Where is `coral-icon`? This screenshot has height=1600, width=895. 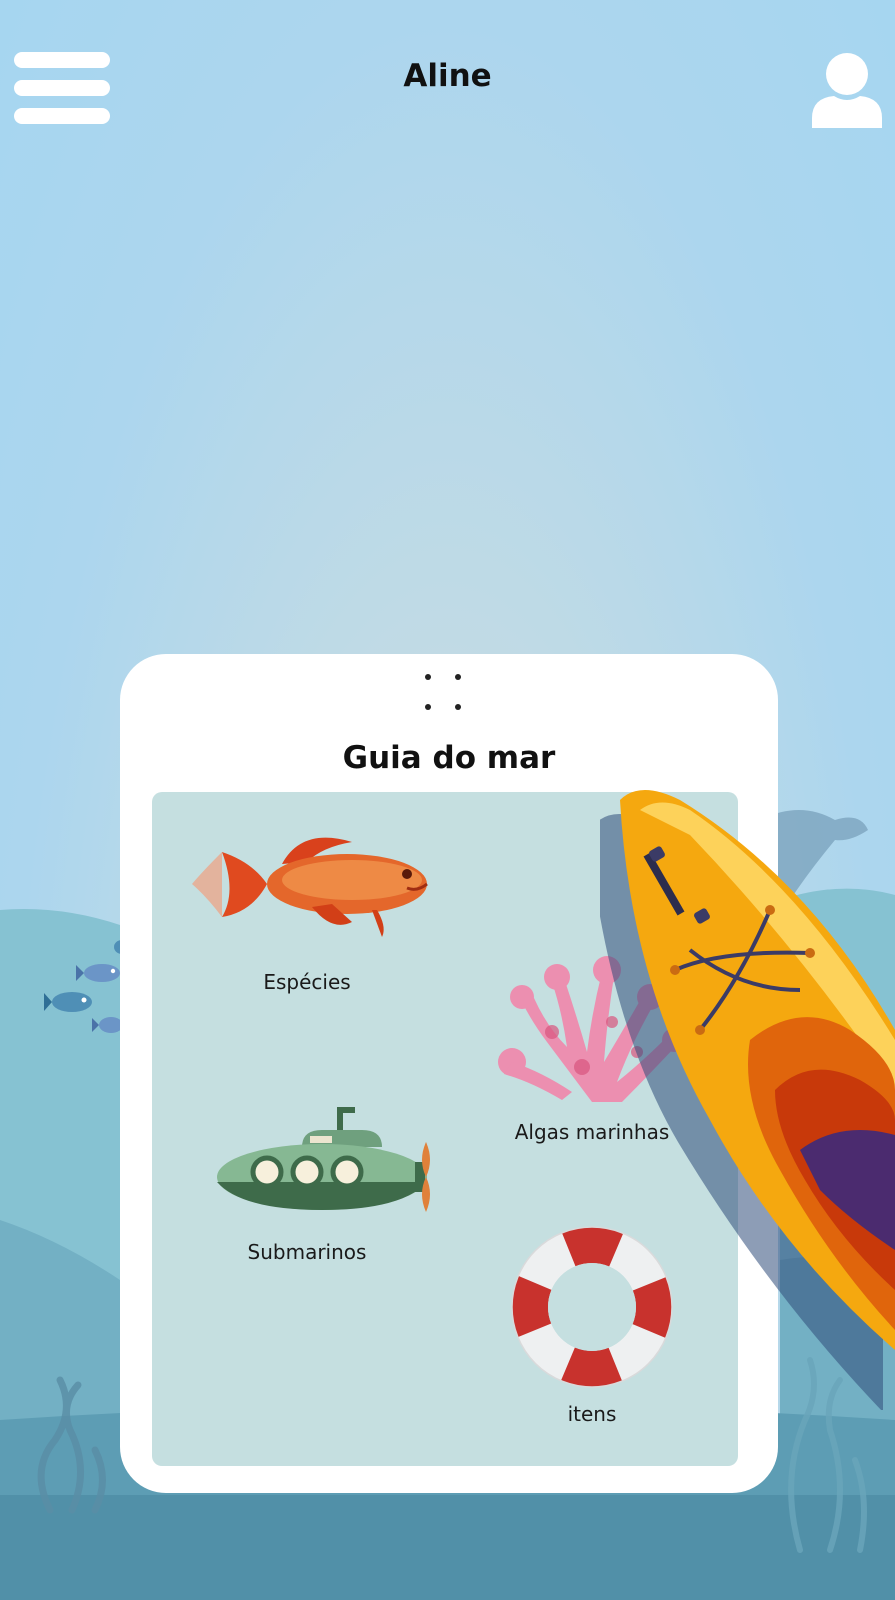
coral-icon is located at coordinates (592, 1029).